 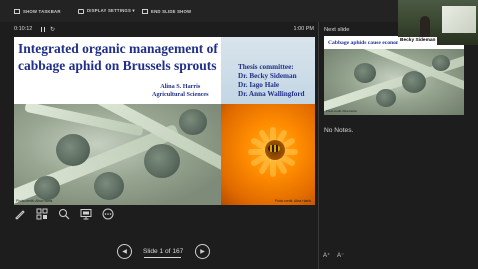 What do you see at coordinates (259, 85) in the screenshot?
I see `committee-member: Dr. Iago Hale` at bounding box center [259, 85].